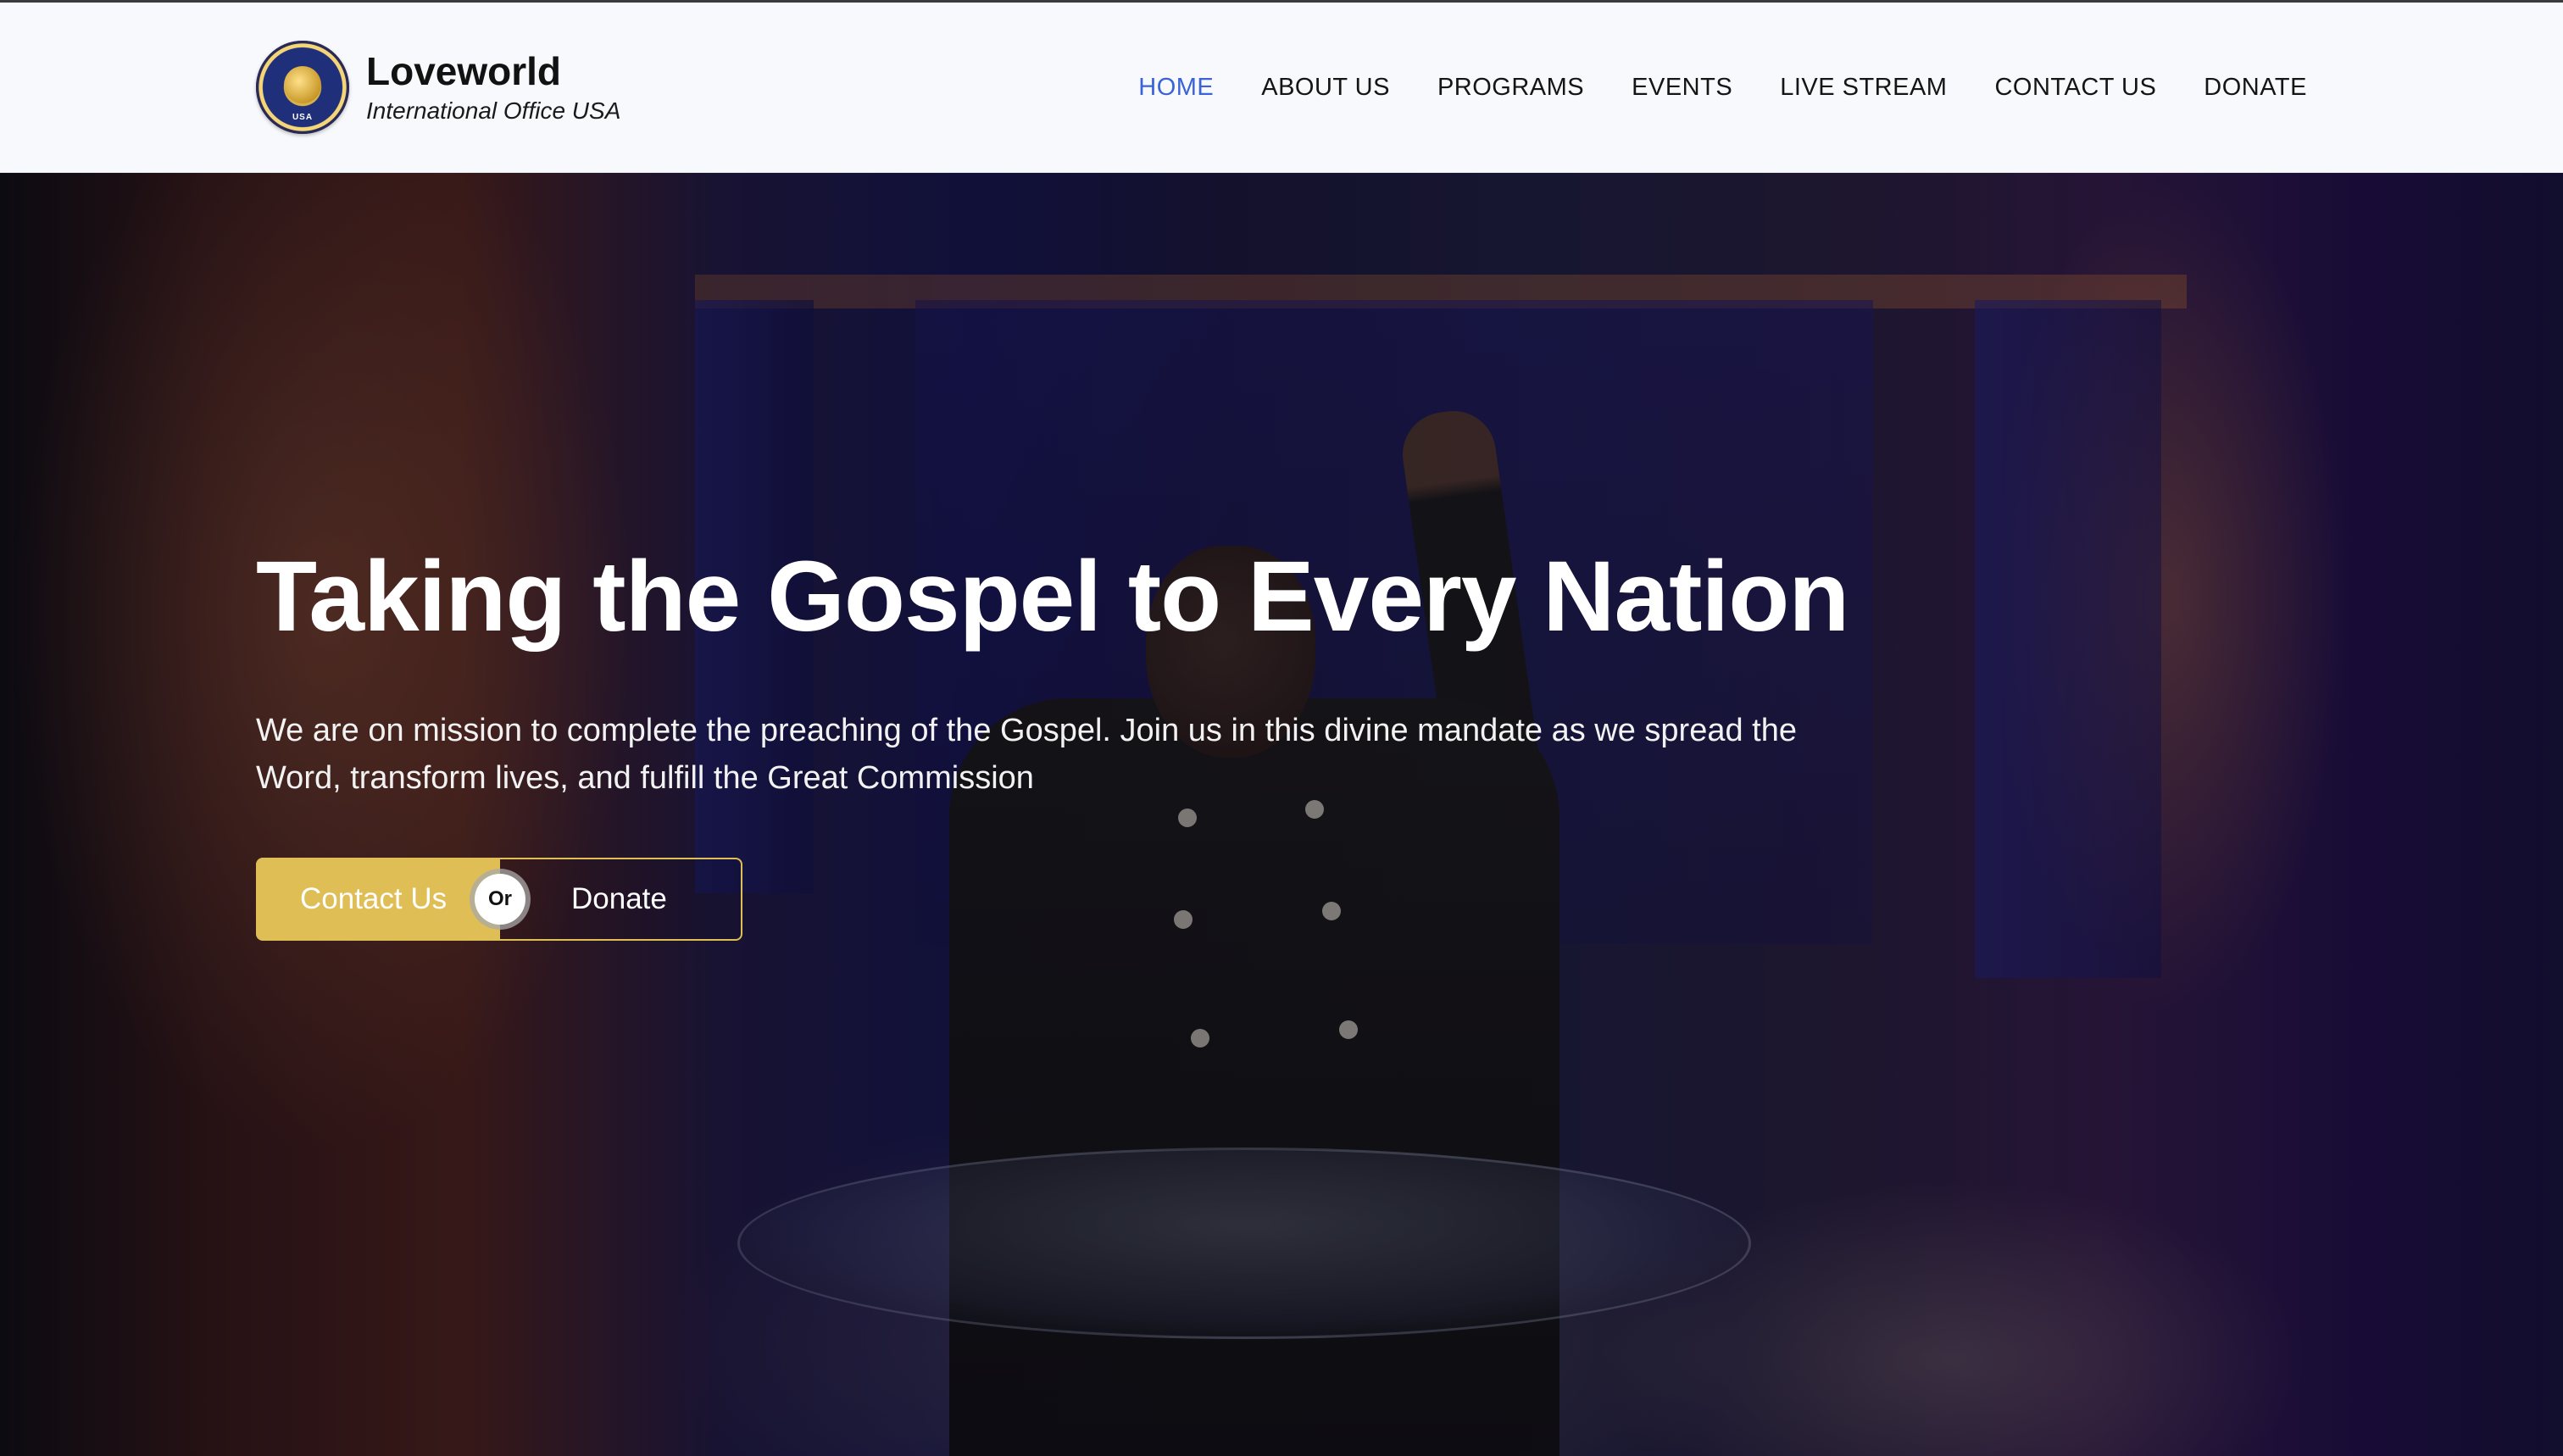  I want to click on brand-text: Loveworld International Office USA, so click(493, 87).